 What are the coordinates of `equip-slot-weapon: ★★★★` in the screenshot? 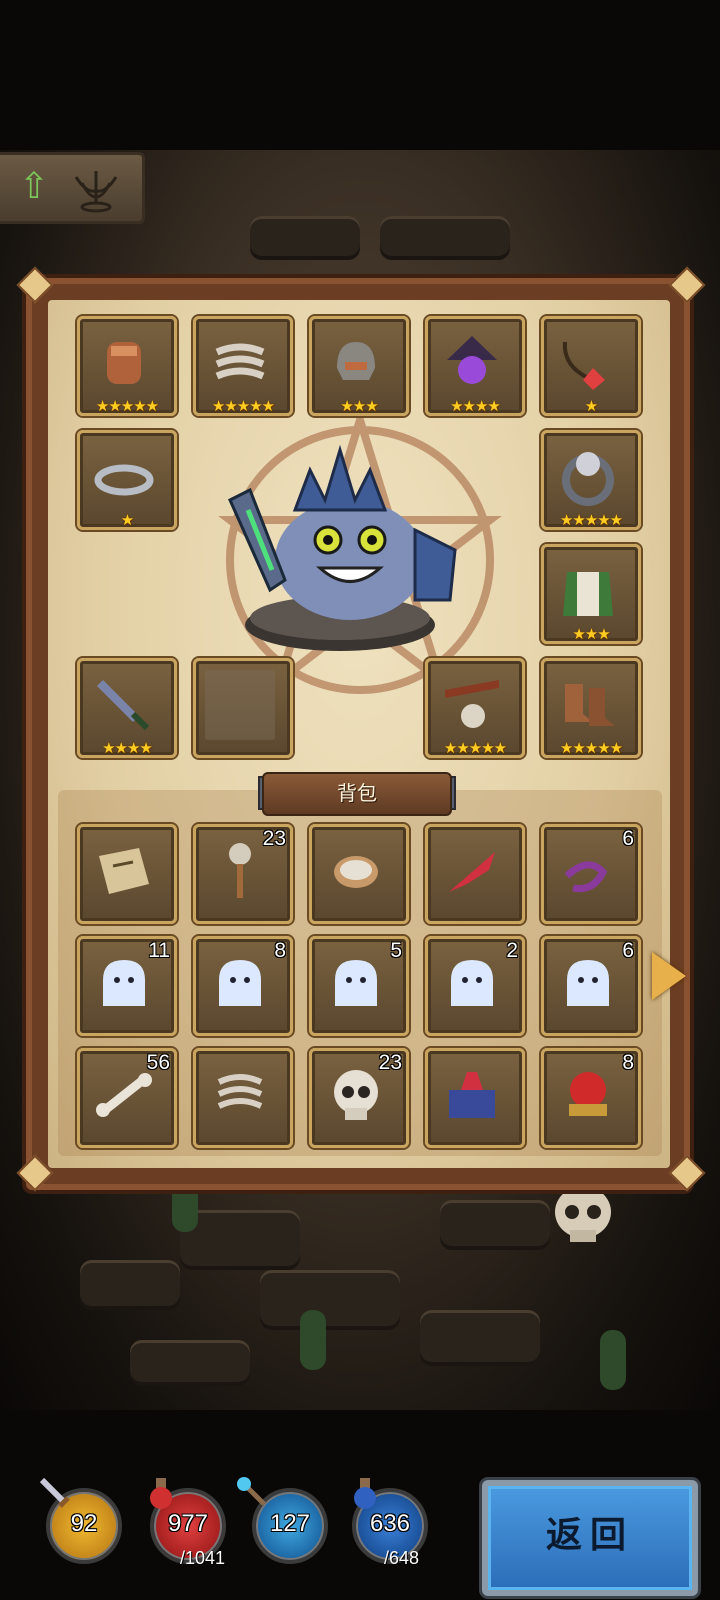 It's located at (127, 708).